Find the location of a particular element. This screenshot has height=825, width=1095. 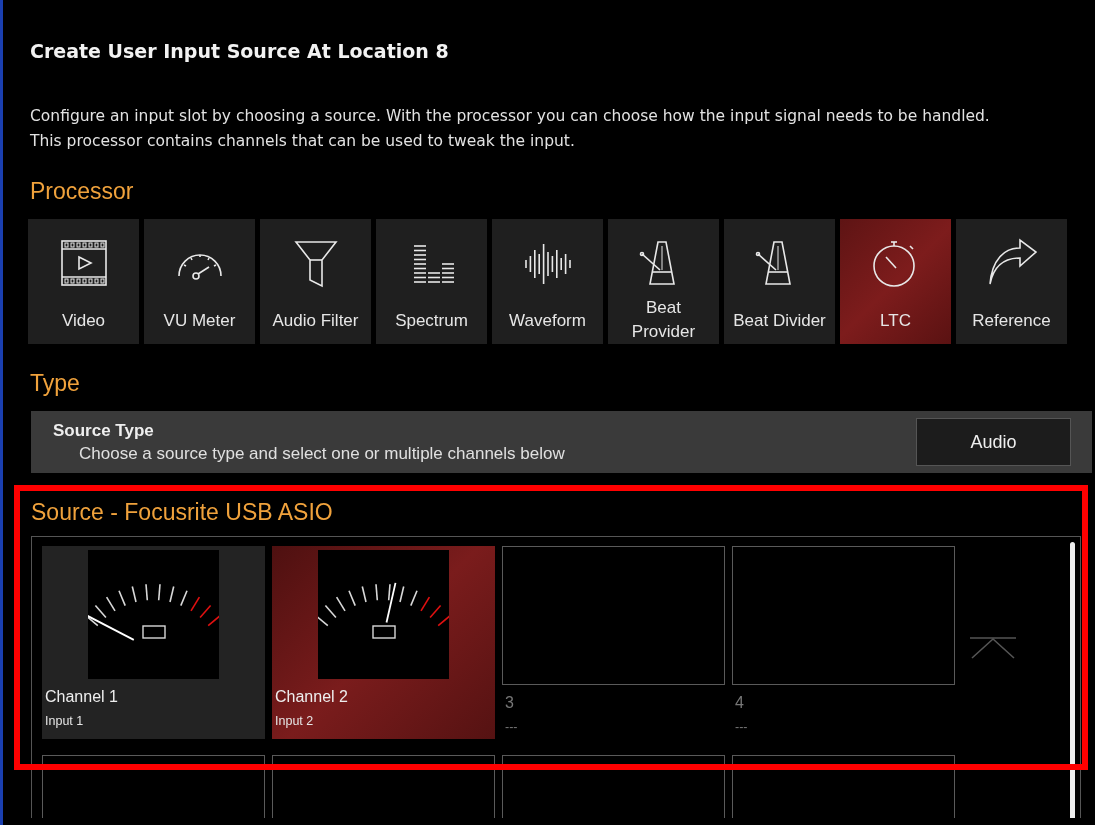

scrollbar is located at coordinates (1072, 680).